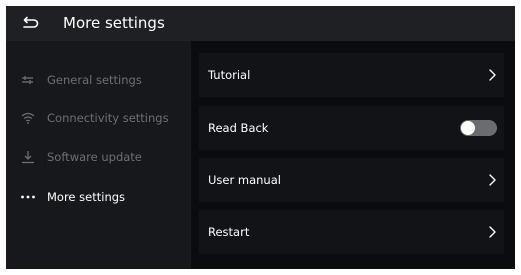 The width and height of the screenshot is (521, 275). Describe the element at coordinates (94, 80) in the screenshot. I see `sidebar-item-label: General settings` at that location.